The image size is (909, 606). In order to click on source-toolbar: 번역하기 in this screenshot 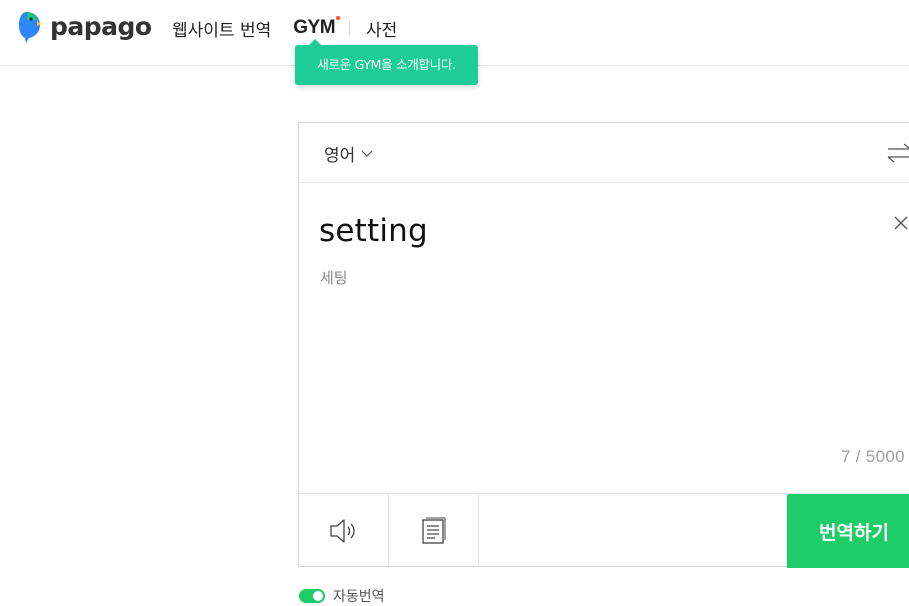, I will do `click(604, 530)`.